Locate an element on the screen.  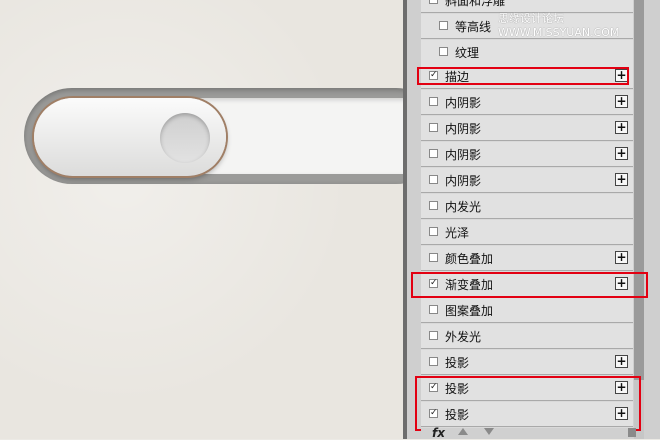
style-row: 颜色叠加 + is located at coordinates (527, 258).